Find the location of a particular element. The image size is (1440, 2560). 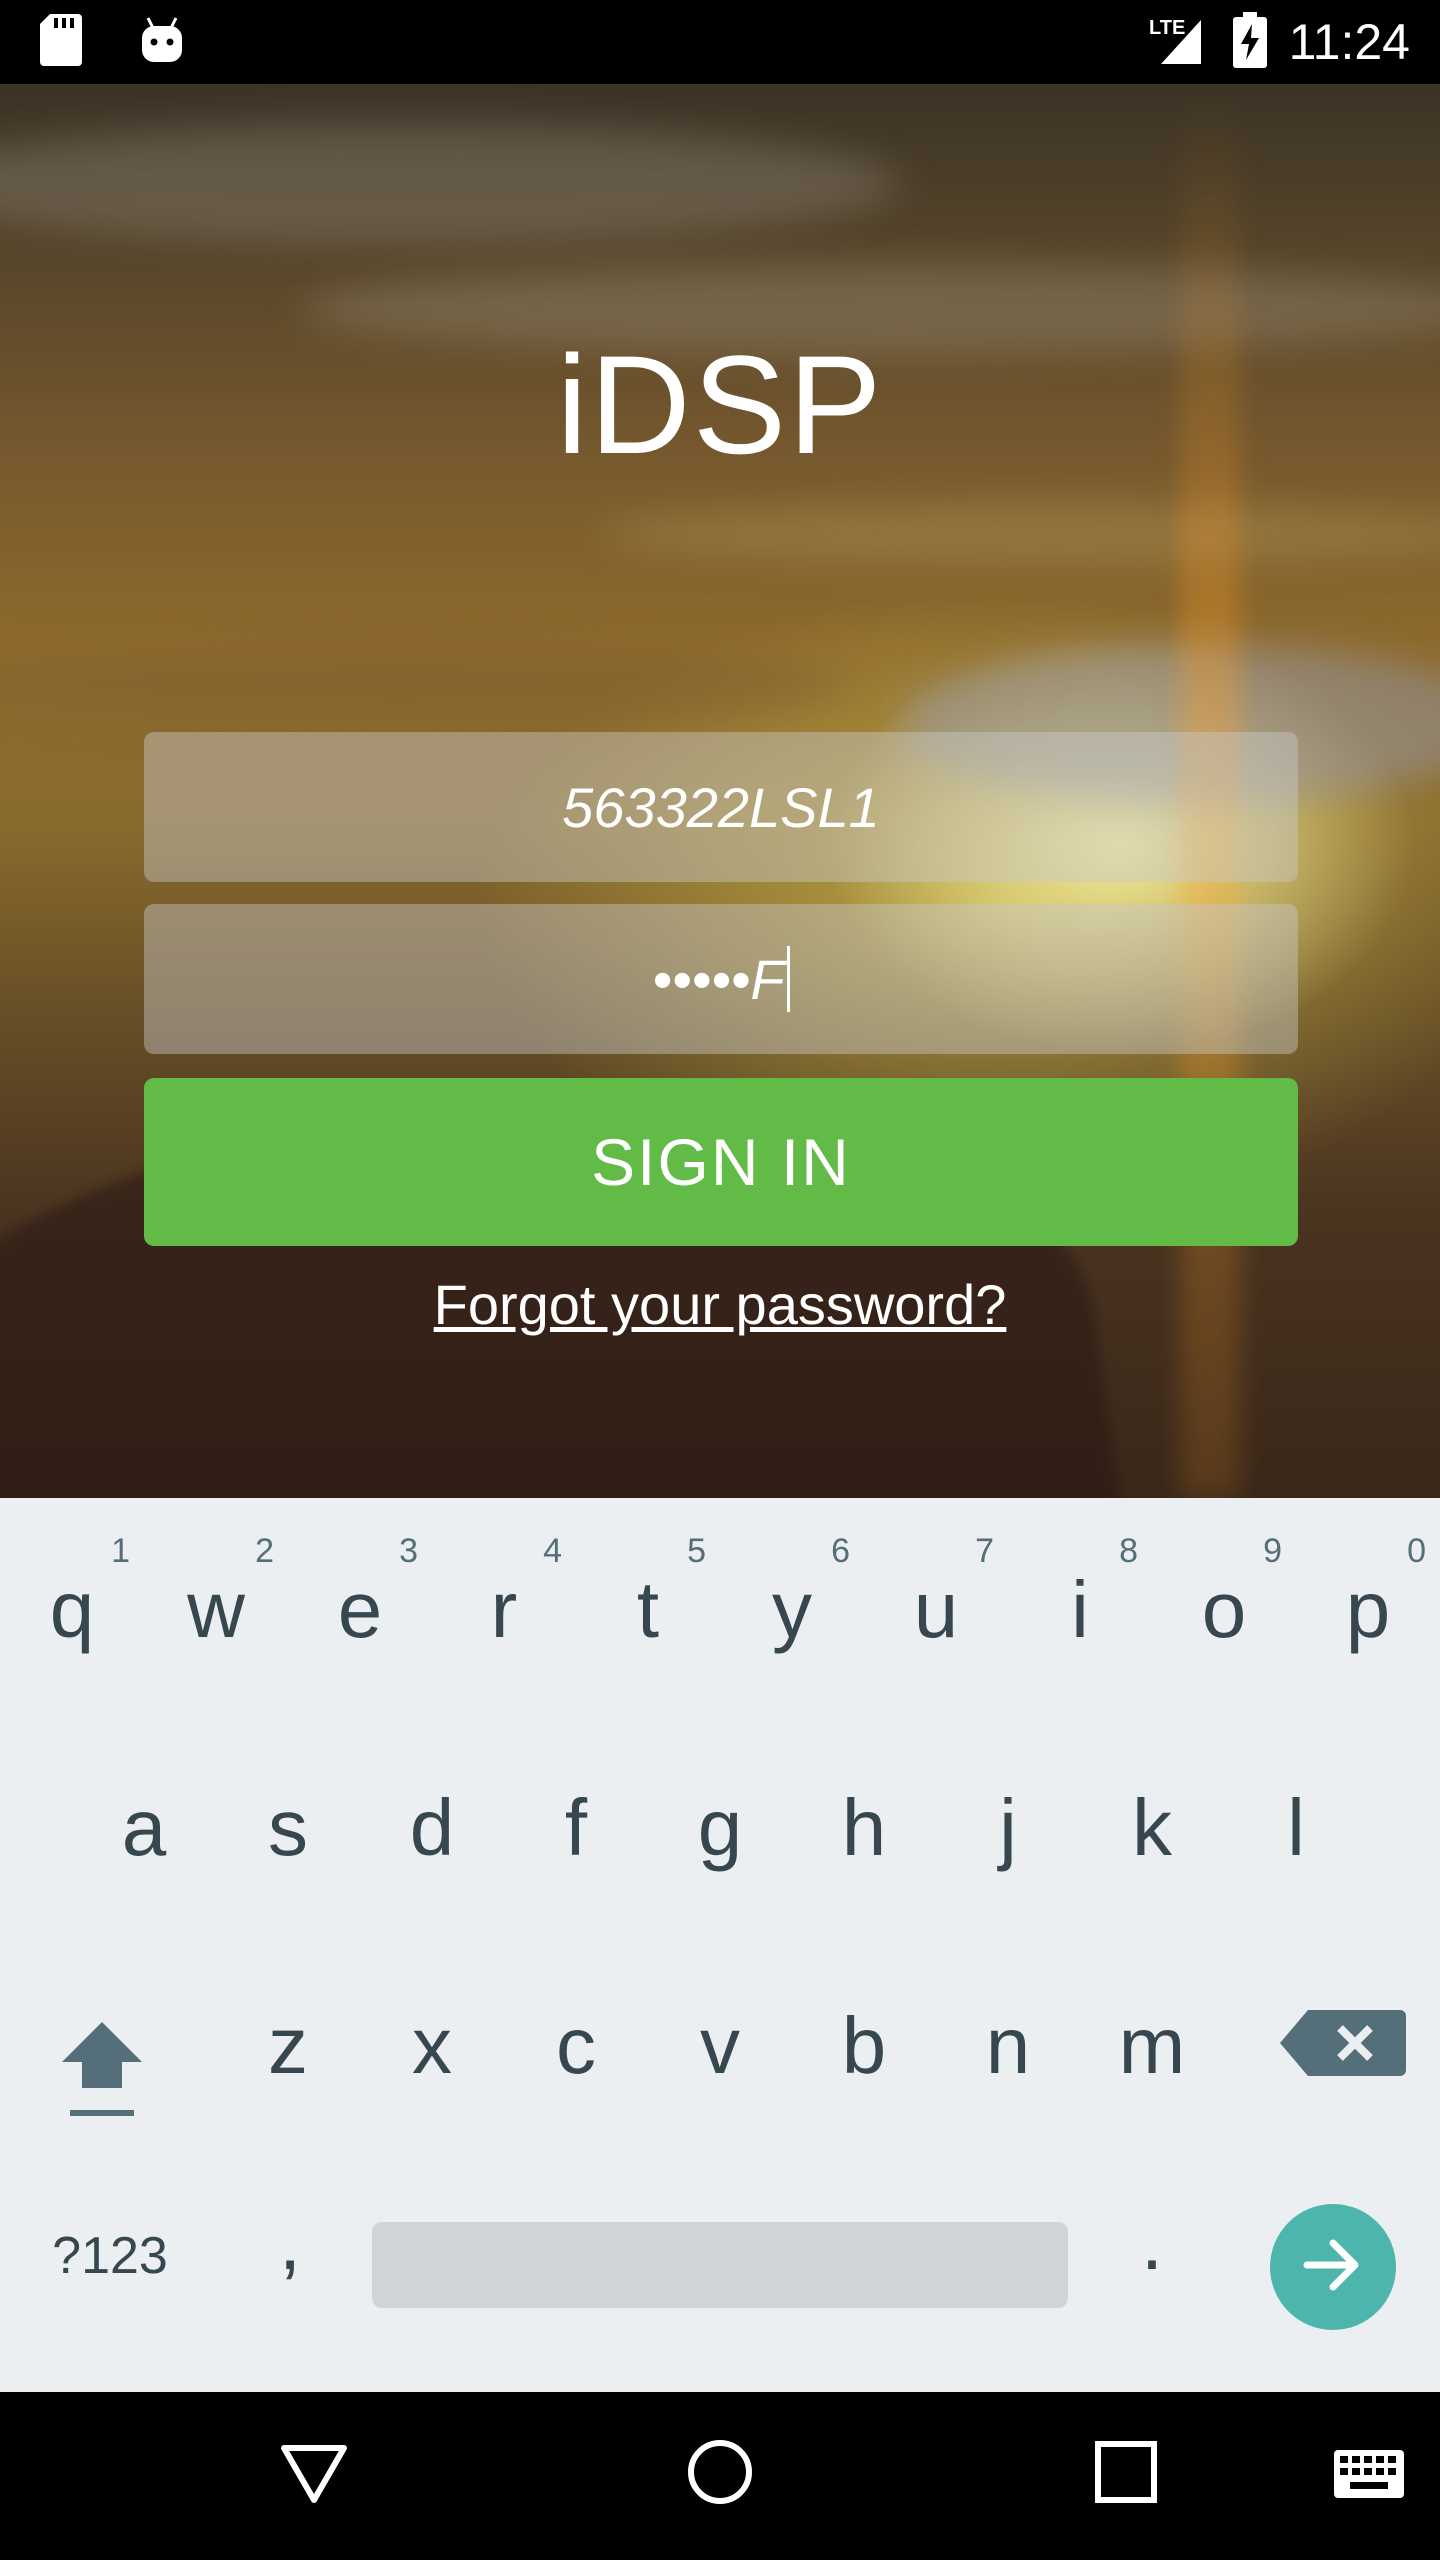

key-b: b is located at coordinates (864, 2046).